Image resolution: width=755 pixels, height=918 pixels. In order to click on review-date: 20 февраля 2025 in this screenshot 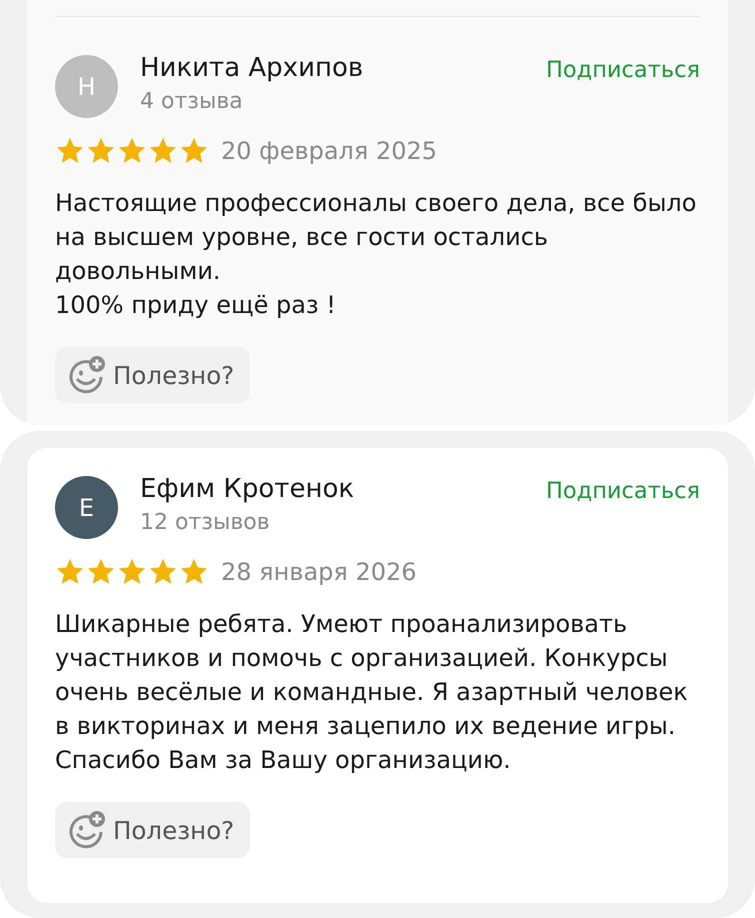, I will do `click(329, 151)`.